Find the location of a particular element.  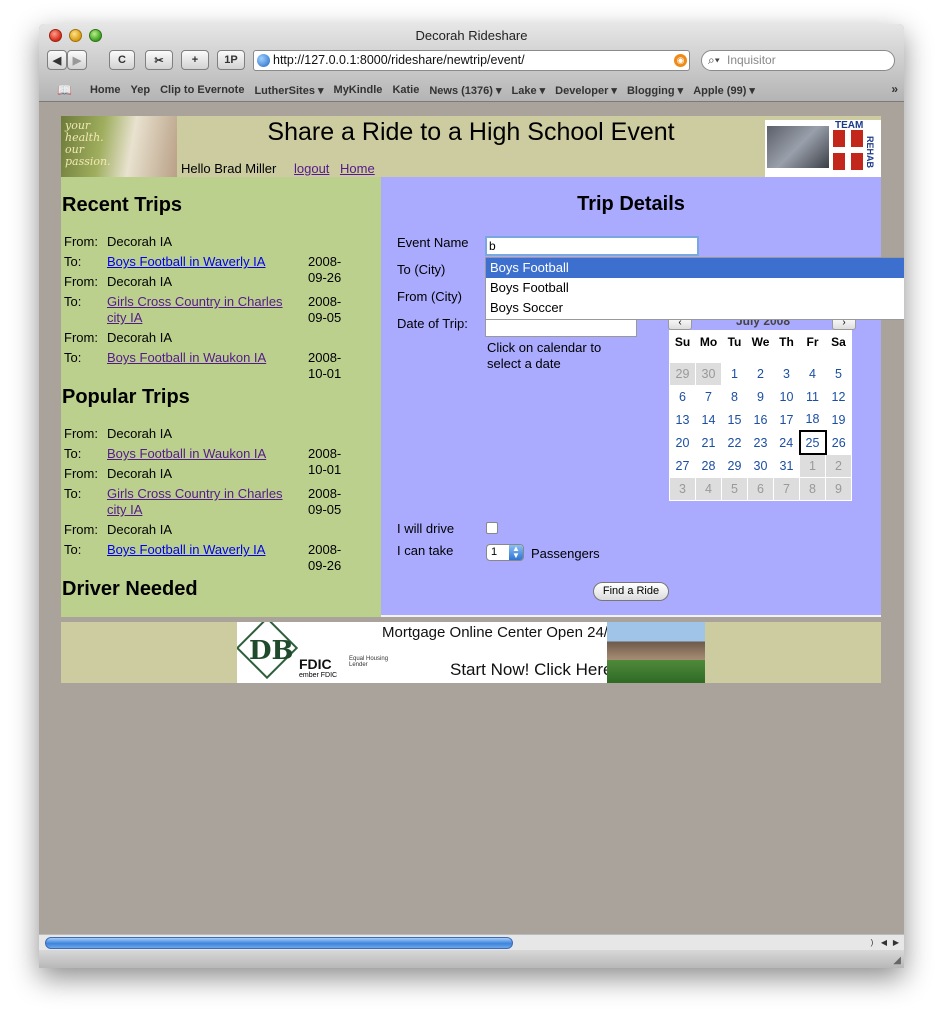

event-name-input: b is located at coordinates (592, 246).